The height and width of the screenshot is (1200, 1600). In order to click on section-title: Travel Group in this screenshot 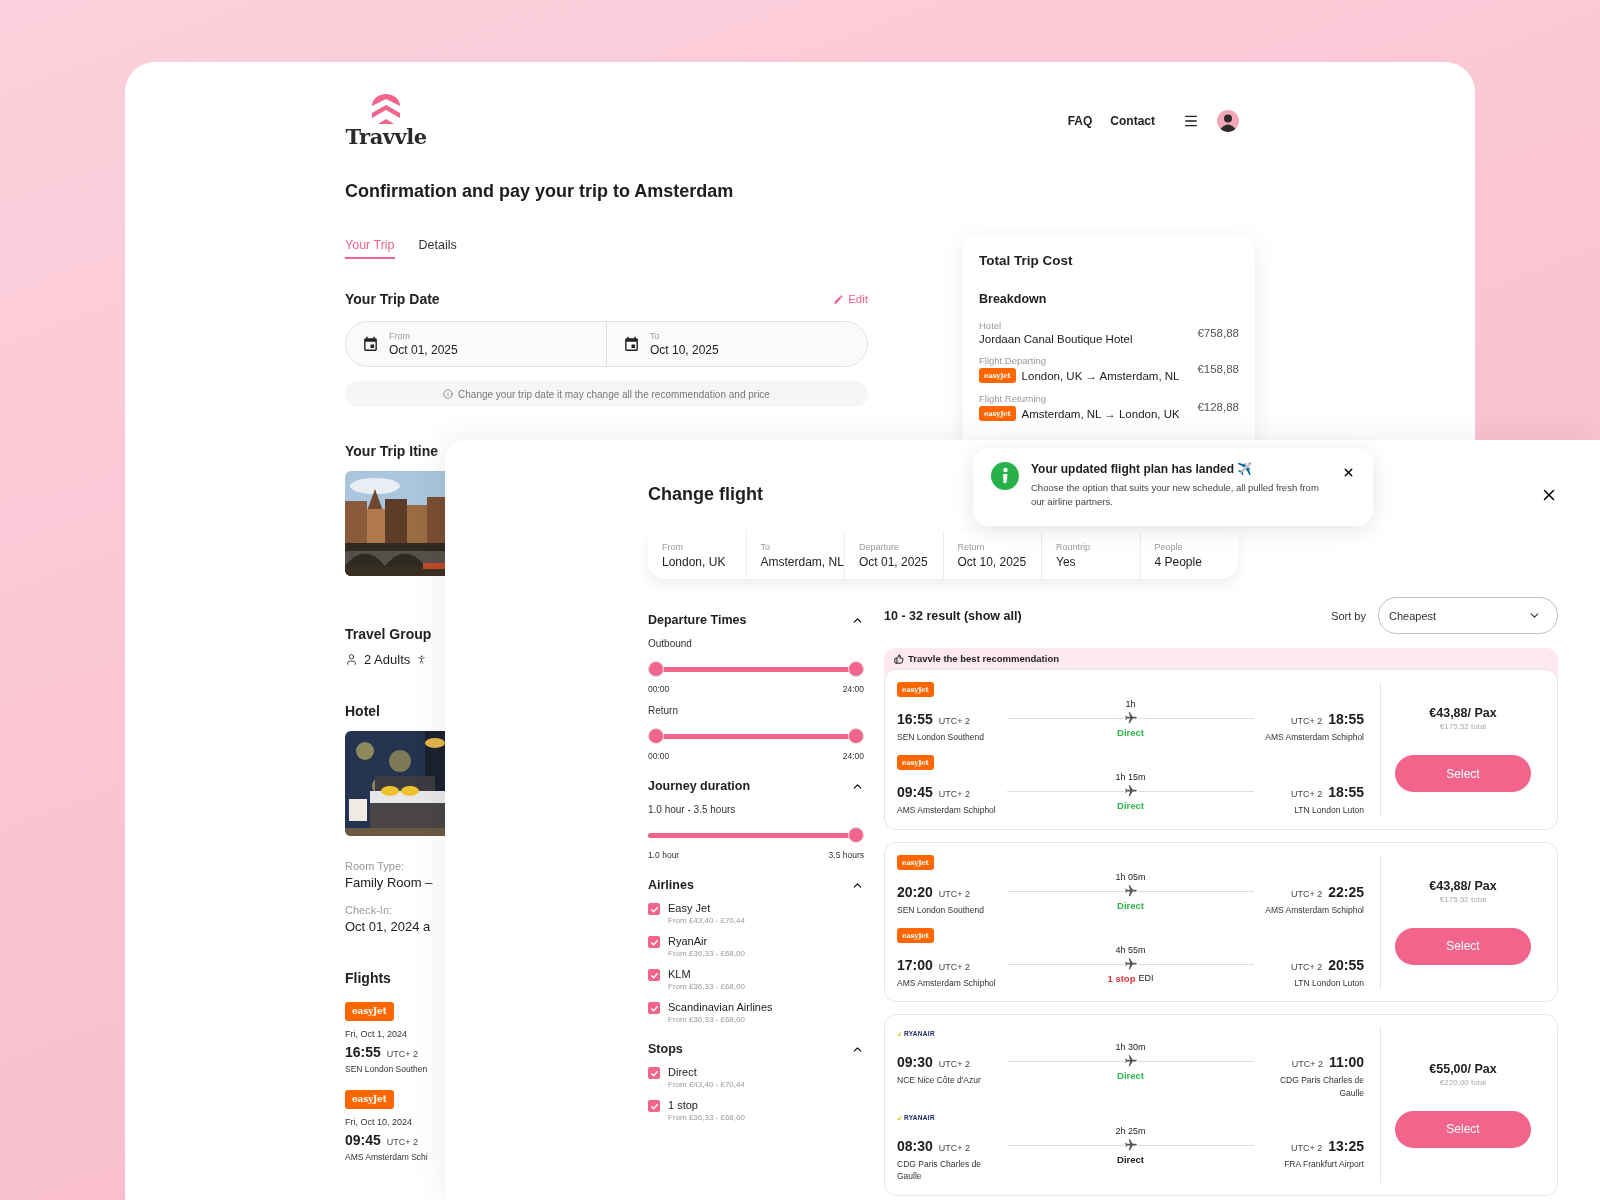, I will do `click(388, 634)`.